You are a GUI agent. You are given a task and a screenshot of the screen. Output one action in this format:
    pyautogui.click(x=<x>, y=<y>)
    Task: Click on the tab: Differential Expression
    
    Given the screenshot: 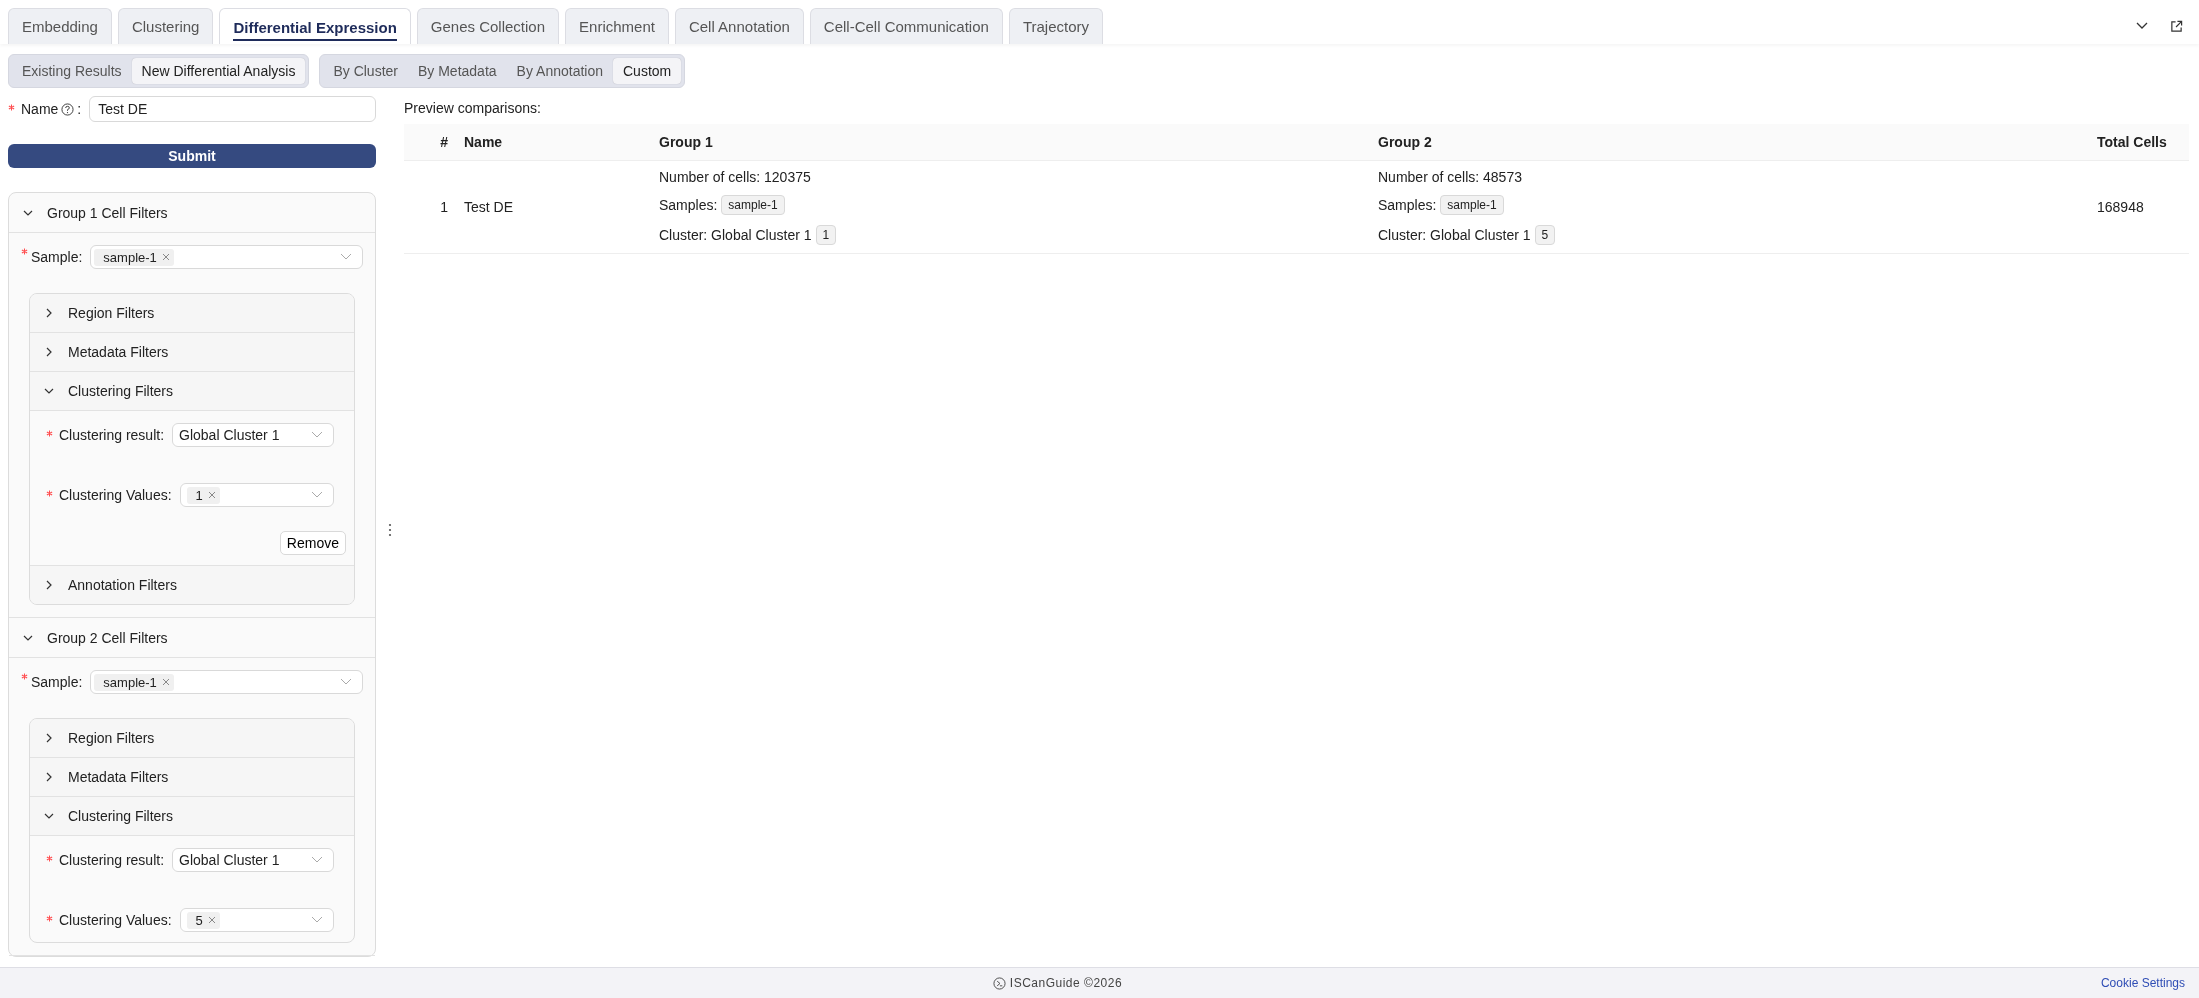 What is the action you would take?
    pyautogui.click(x=315, y=26)
    